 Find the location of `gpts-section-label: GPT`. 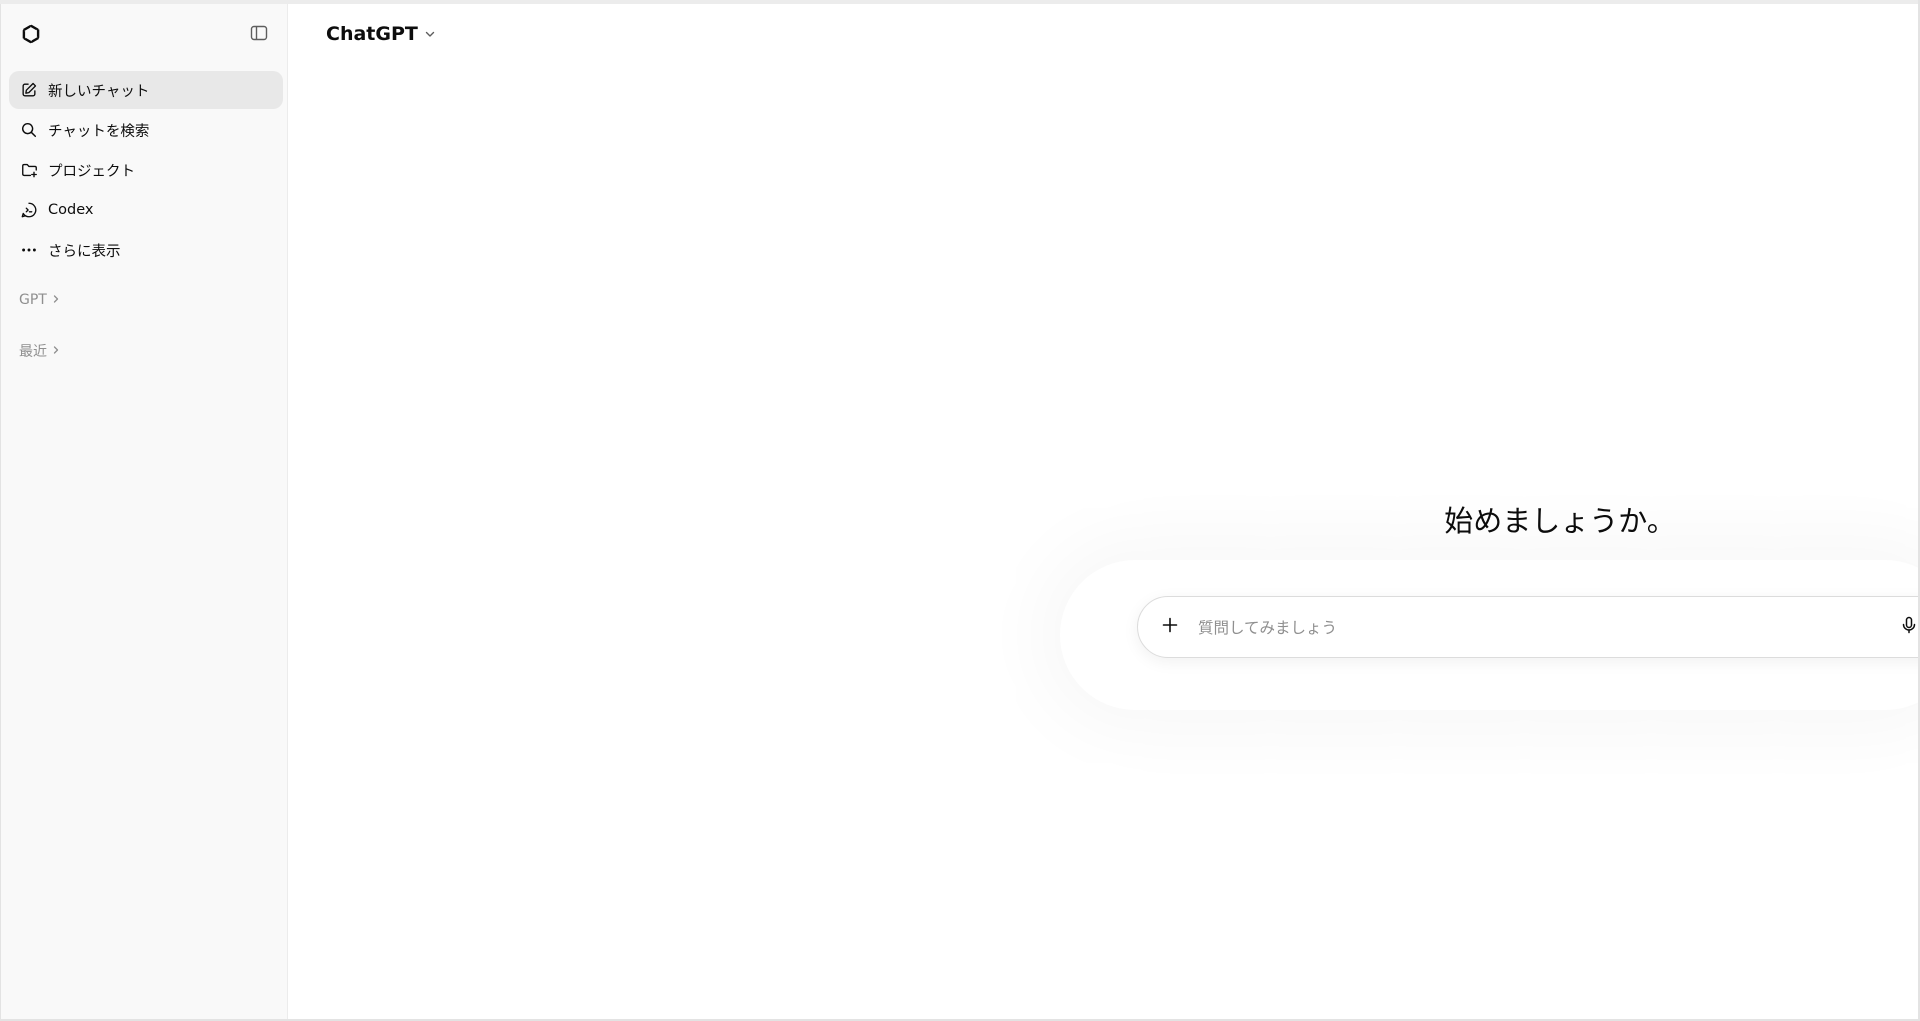

gpts-section-label: GPT is located at coordinates (33, 300).